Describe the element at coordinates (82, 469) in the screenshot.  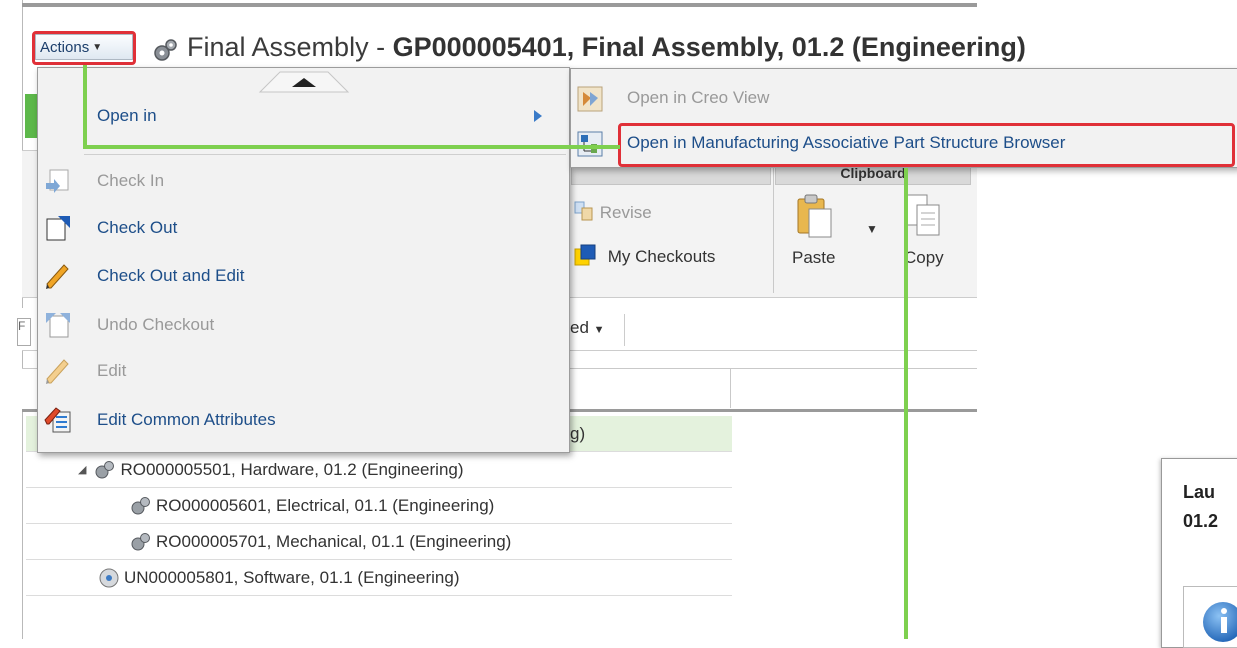
I see `collapse-triangle-icon: ◢` at that location.